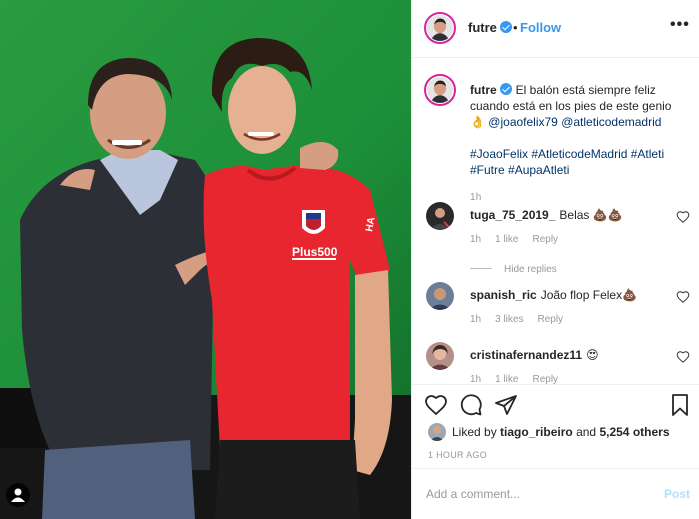 This screenshot has height=519, width=699. Describe the element at coordinates (477, 122) in the screenshot. I see `ok-hand-emoji: 👌` at that location.